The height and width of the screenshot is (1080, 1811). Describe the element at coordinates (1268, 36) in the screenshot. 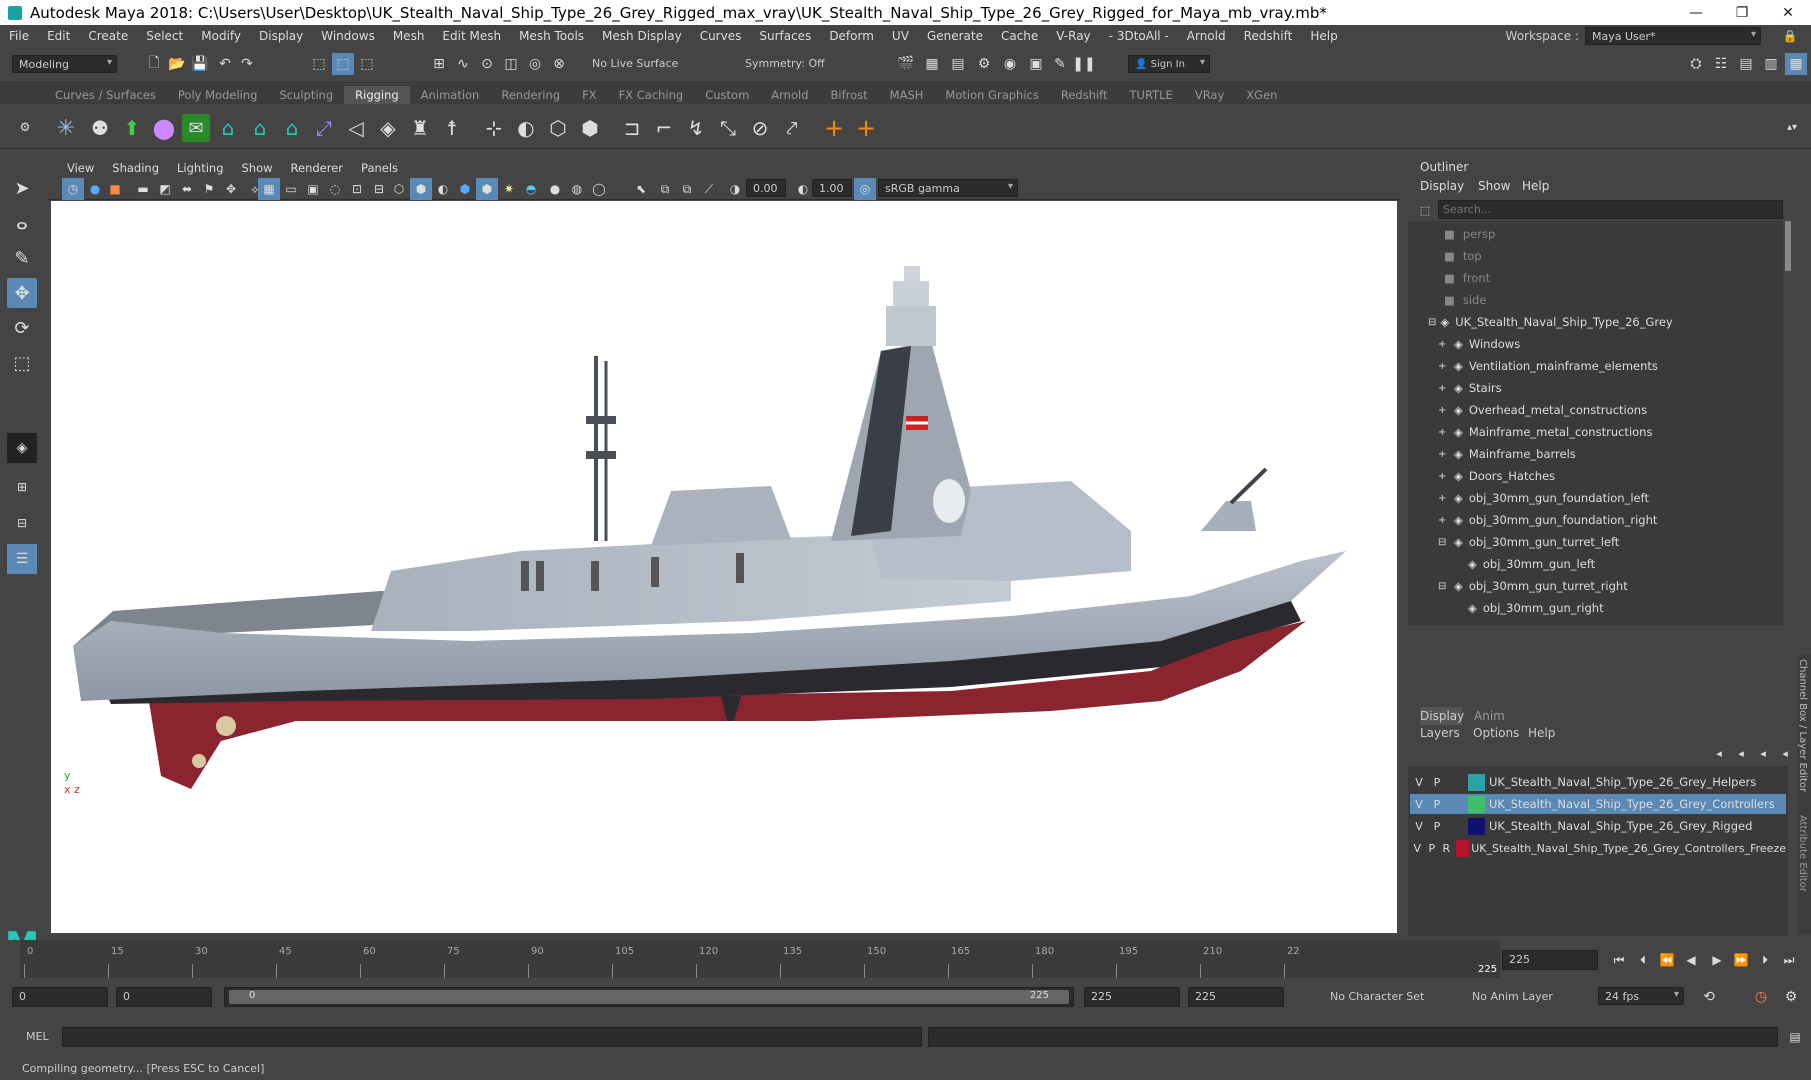

I see `menu-redshift: Redshift` at that location.